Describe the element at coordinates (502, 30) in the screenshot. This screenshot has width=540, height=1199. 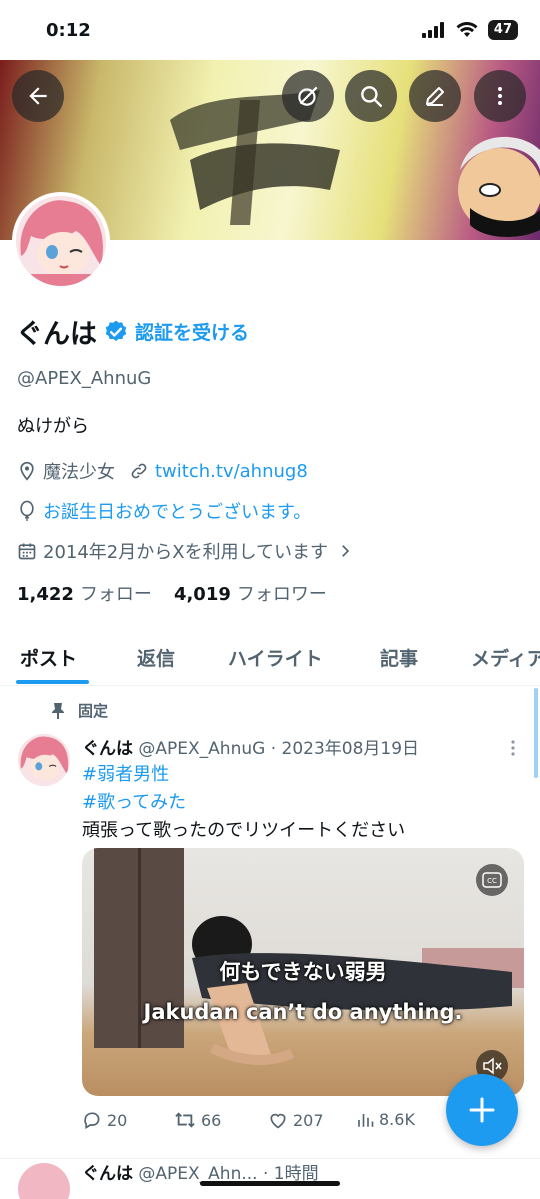
I see `battery-indicator: 47` at that location.